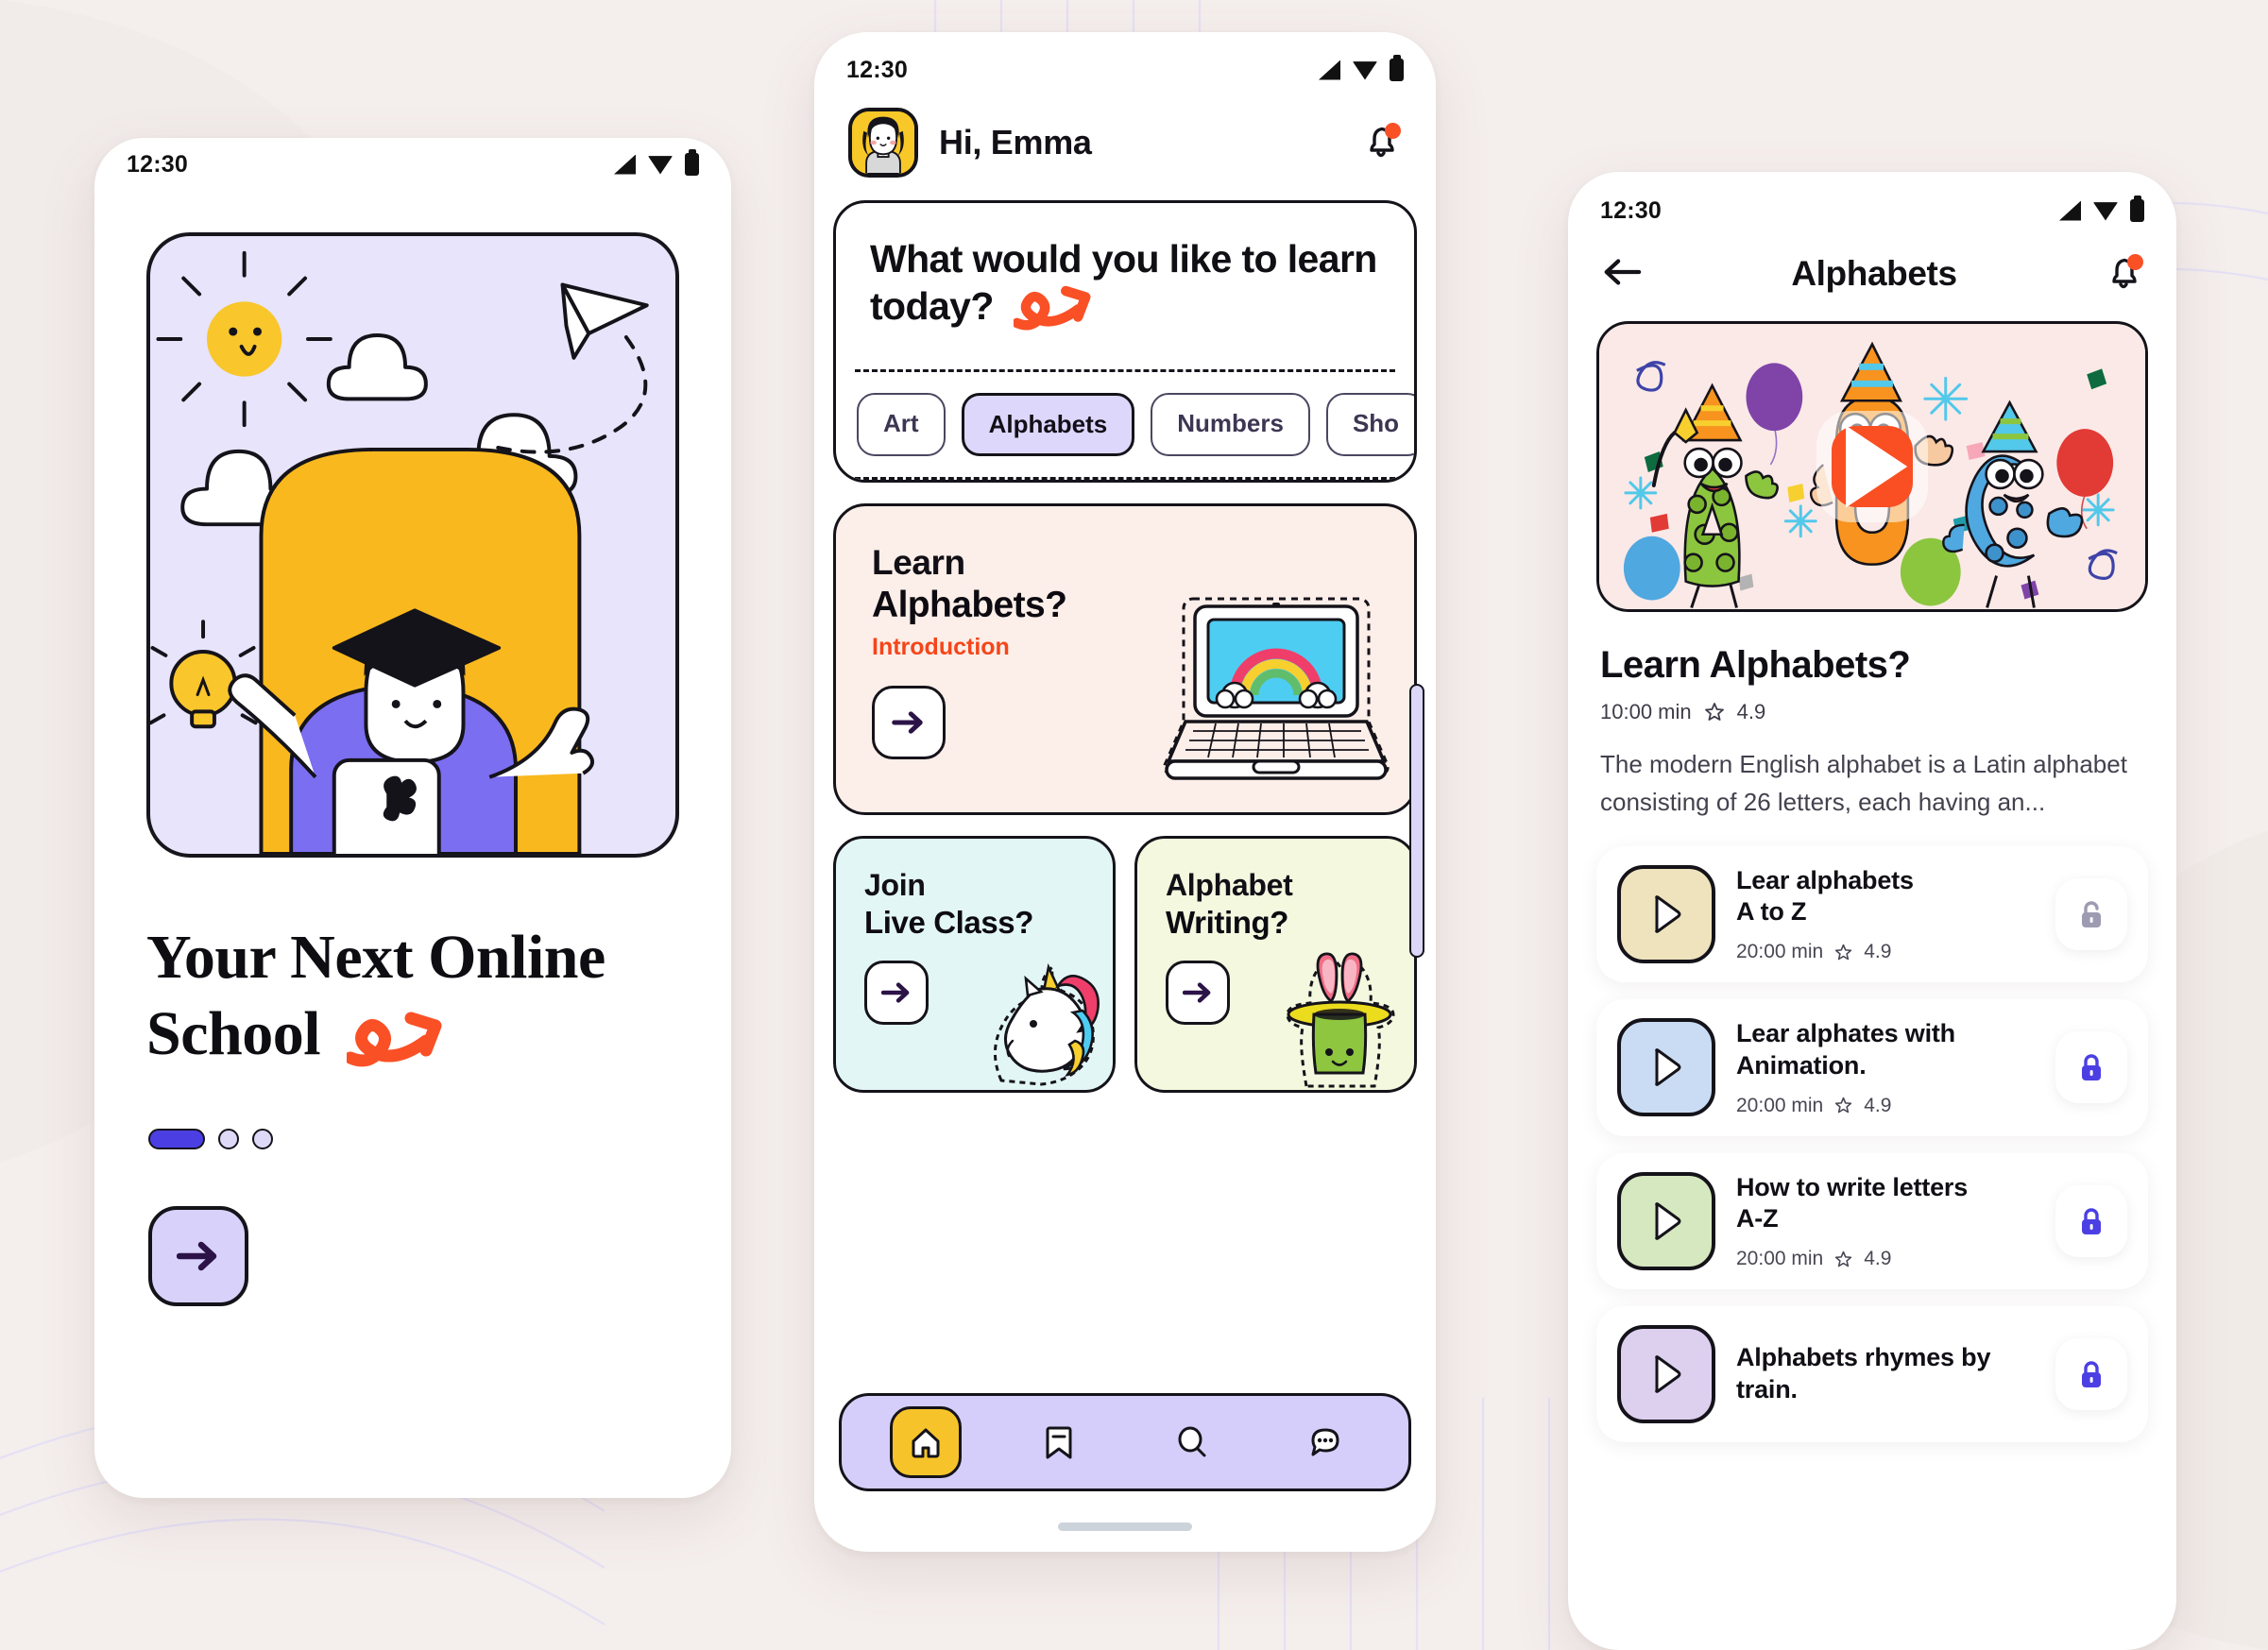 Image resolution: width=2268 pixels, height=1650 pixels. What do you see at coordinates (1229, 885) in the screenshot?
I see `writing-title-line1: Alphabet` at bounding box center [1229, 885].